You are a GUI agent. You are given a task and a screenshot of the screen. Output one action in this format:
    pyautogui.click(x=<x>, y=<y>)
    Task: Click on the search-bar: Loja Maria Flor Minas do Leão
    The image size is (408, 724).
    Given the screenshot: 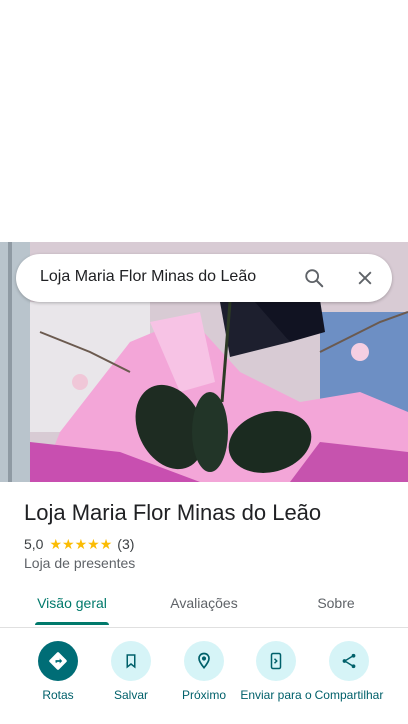 What is the action you would take?
    pyautogui.click(x=204, y=278)
    